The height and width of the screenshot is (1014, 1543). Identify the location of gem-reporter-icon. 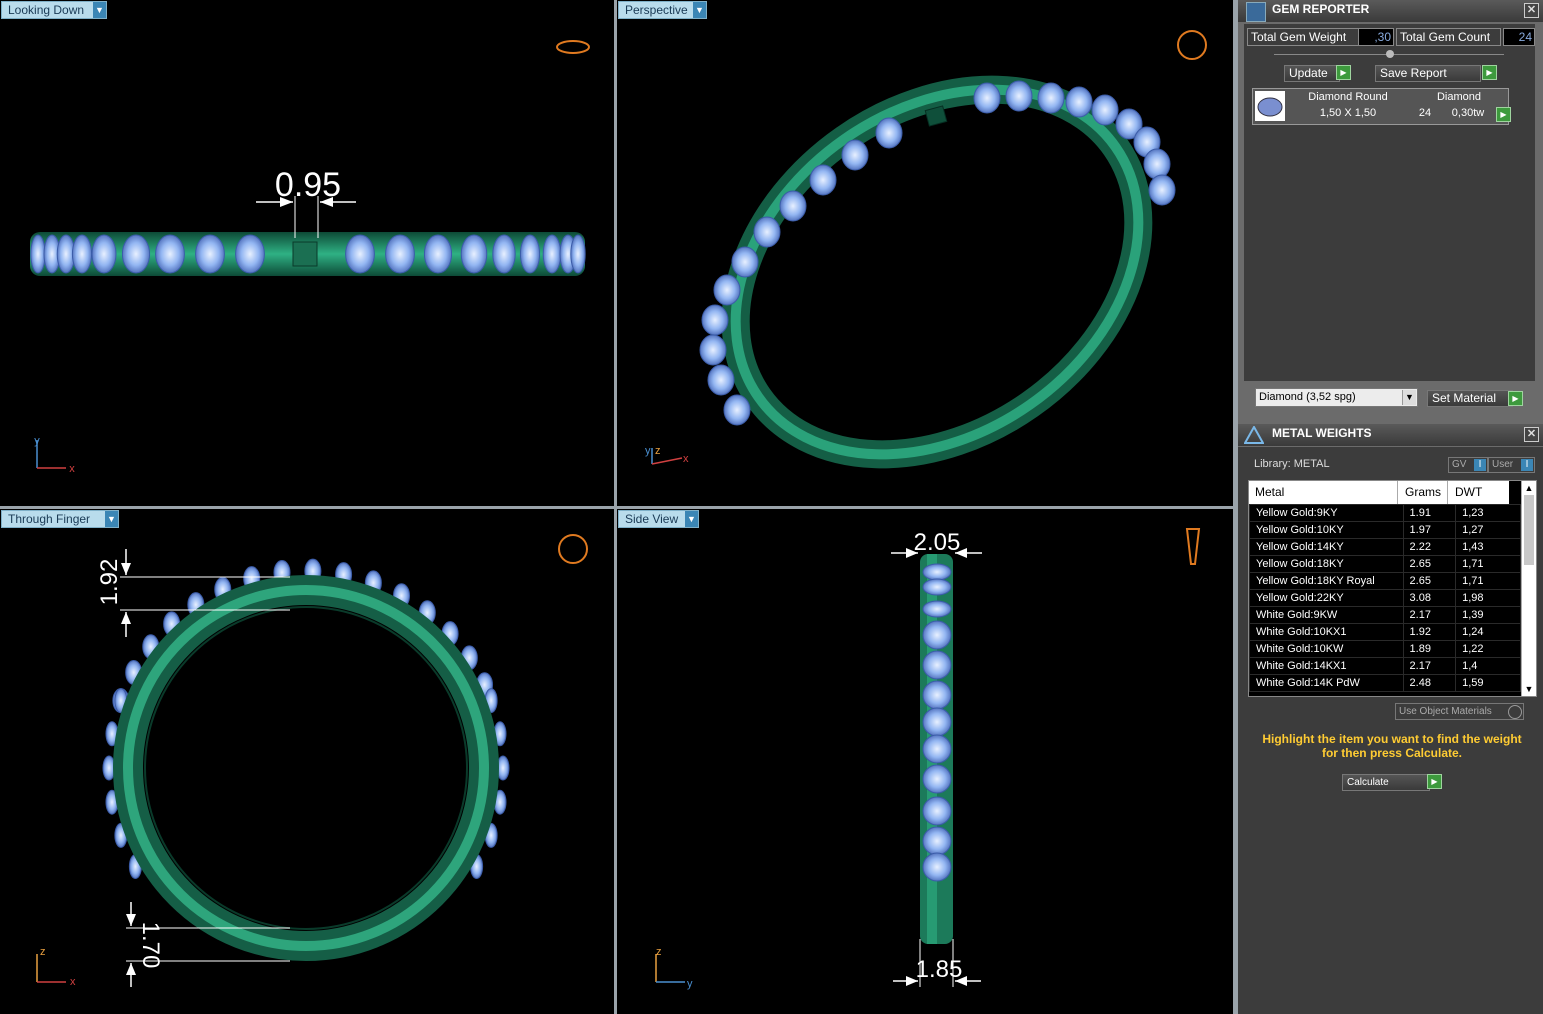
(1256, 12).